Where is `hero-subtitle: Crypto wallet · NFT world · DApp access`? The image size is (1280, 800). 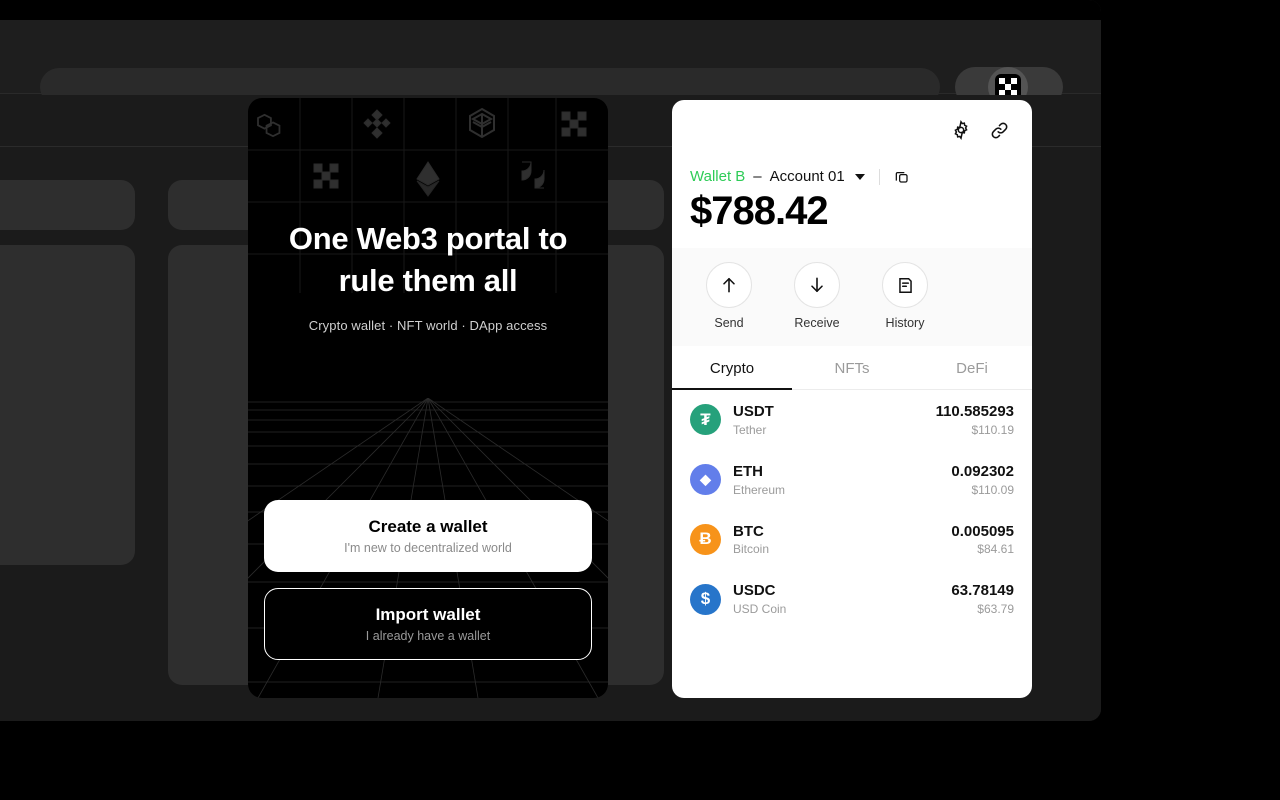
hero-subtitle: Crypto wallet · NFT world · DApp access is located at coordinates (428, 325).